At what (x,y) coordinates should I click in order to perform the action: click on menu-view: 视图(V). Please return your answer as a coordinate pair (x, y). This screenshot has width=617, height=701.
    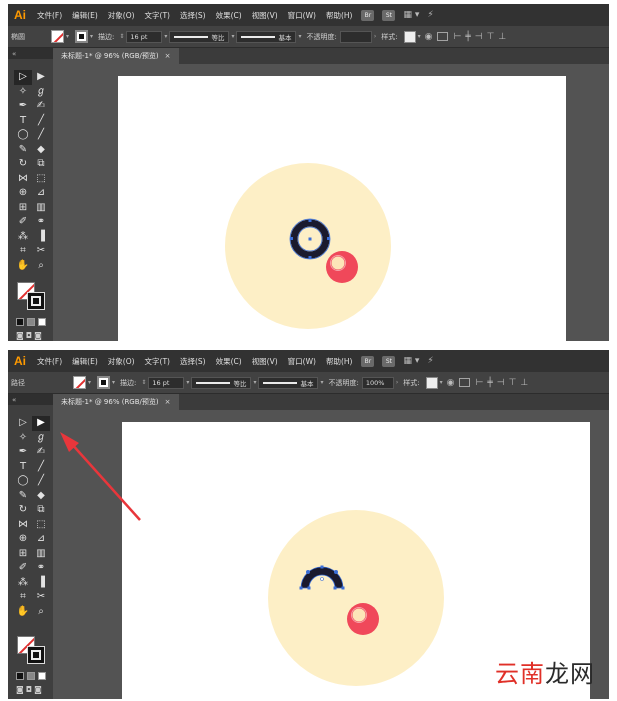
    Looking at the image, I should click on (265, 361).